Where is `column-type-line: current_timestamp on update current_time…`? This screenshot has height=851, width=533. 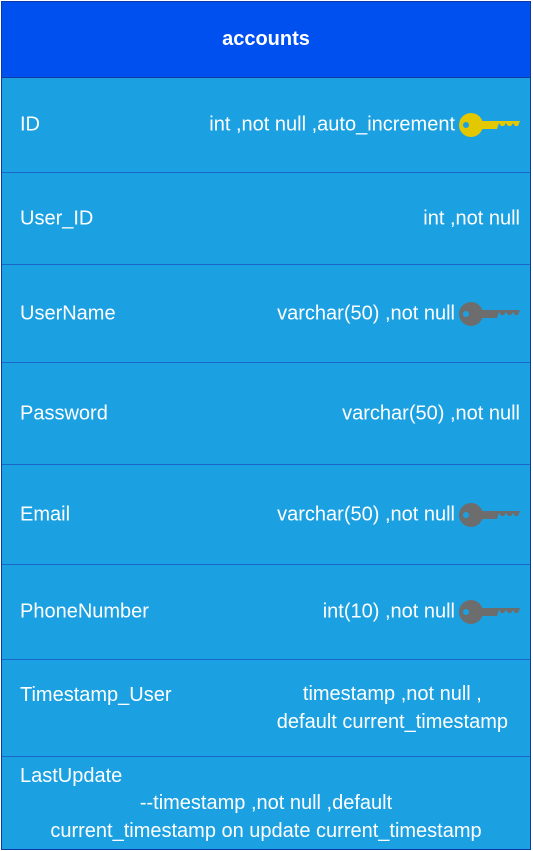
column-type-line: current_timestamp on update current_time… is located at coordinates (266, 831).